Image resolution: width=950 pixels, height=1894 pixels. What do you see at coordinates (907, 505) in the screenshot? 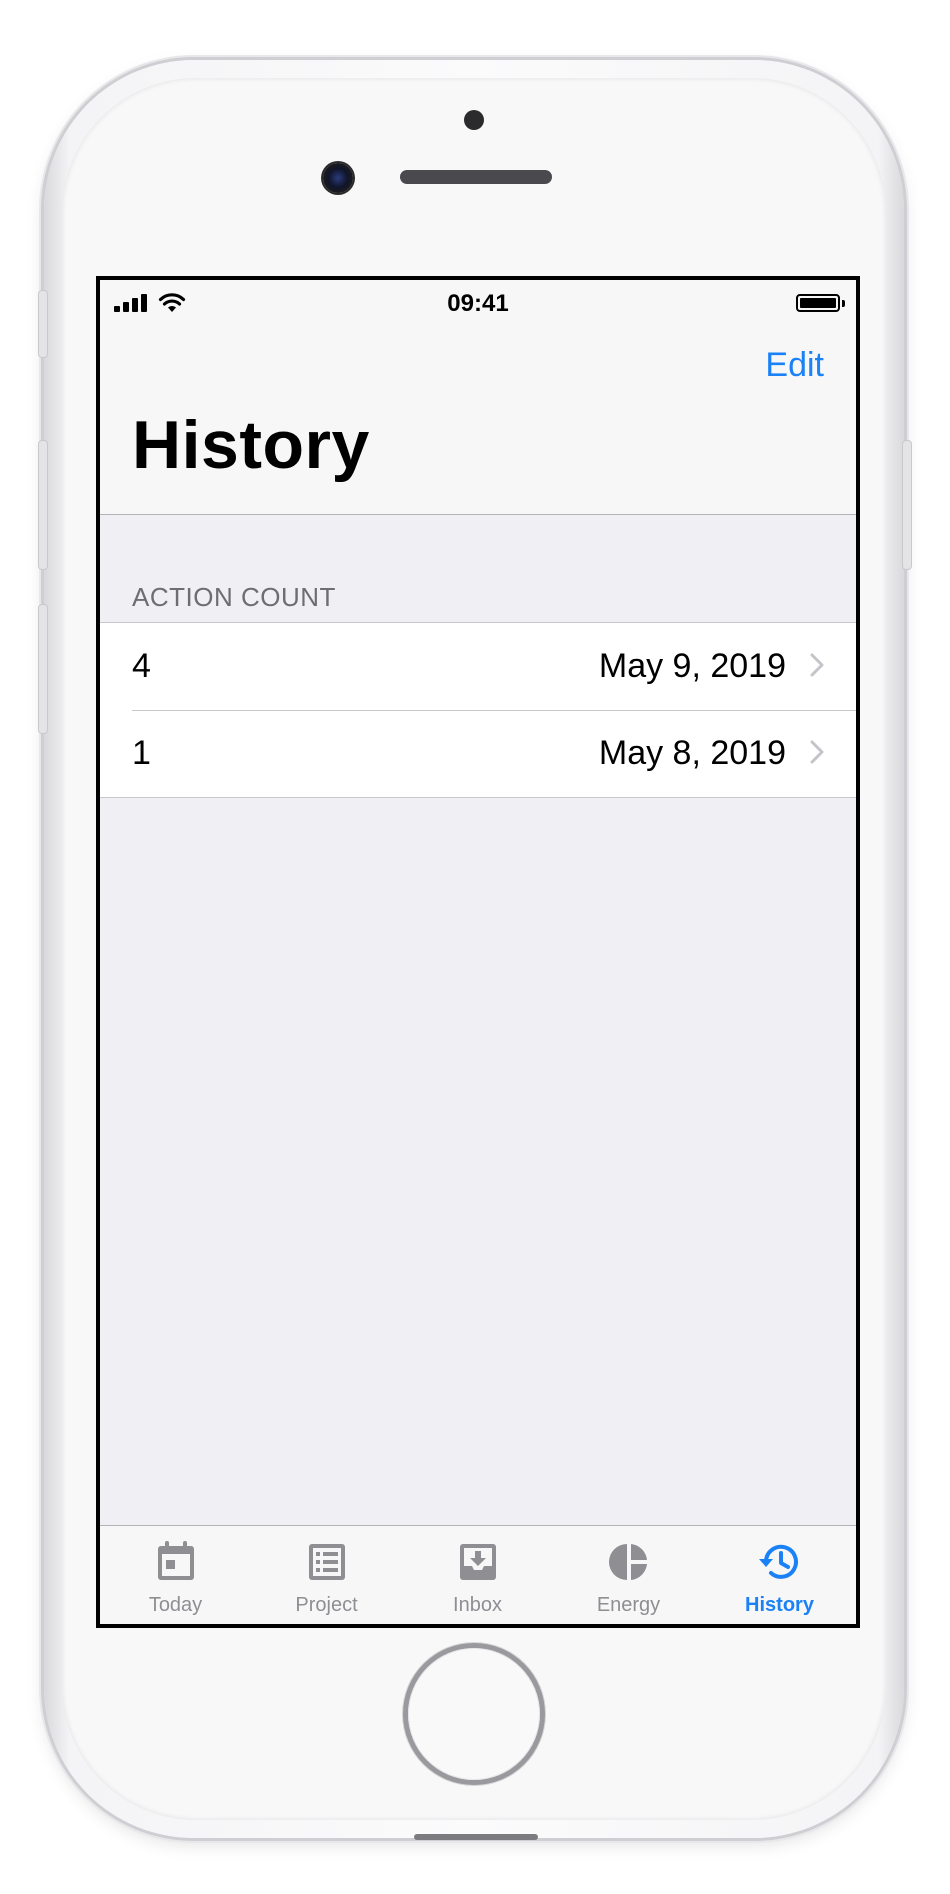
I see `power-button` at bounding box center [907, 505].